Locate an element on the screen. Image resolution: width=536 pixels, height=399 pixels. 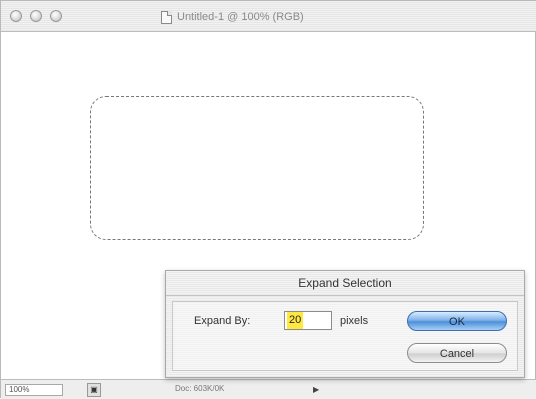
status-button: ▣ is located at coordinates (94, 390).